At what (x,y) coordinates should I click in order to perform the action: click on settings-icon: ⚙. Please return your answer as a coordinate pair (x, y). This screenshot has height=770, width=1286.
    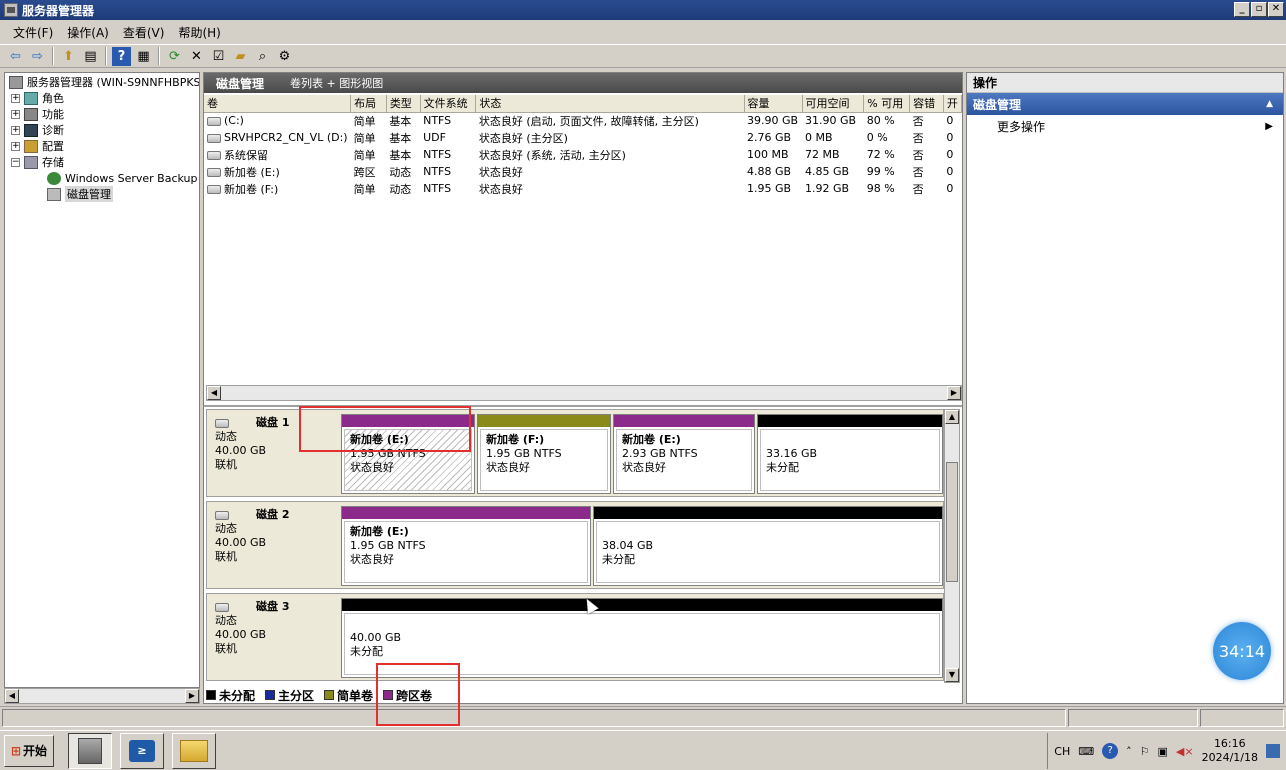
    Looking at the image, I should click on (284, 56).